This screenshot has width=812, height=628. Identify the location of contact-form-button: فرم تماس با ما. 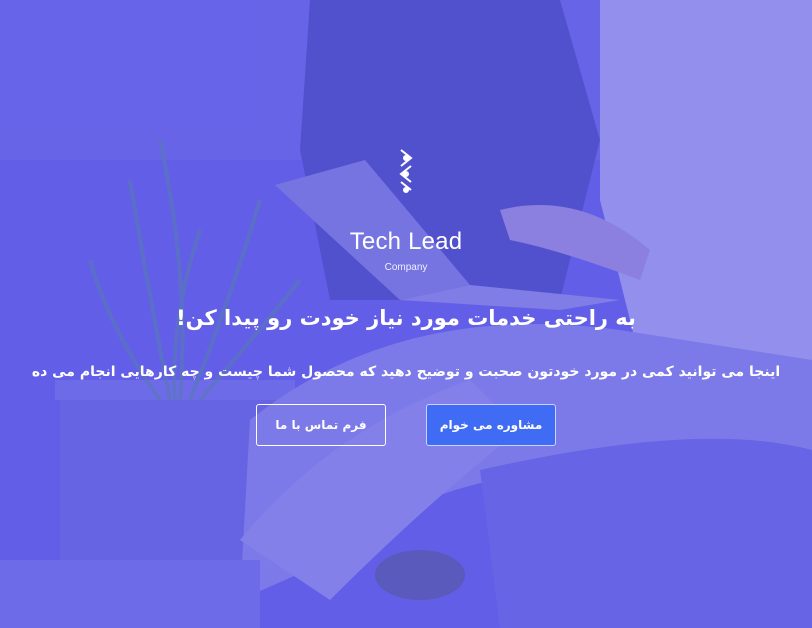
(321, 425).